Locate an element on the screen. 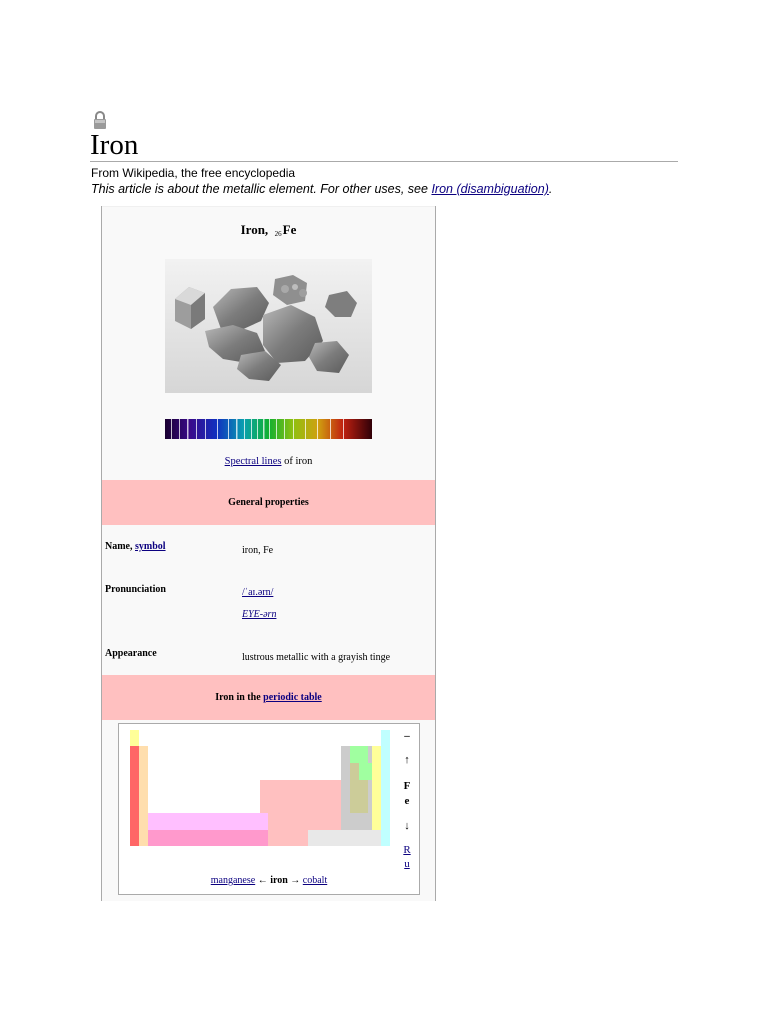 This screenshot has height=1024, width=768. pt-below-link-2: u is located at coordinates (407, 864).